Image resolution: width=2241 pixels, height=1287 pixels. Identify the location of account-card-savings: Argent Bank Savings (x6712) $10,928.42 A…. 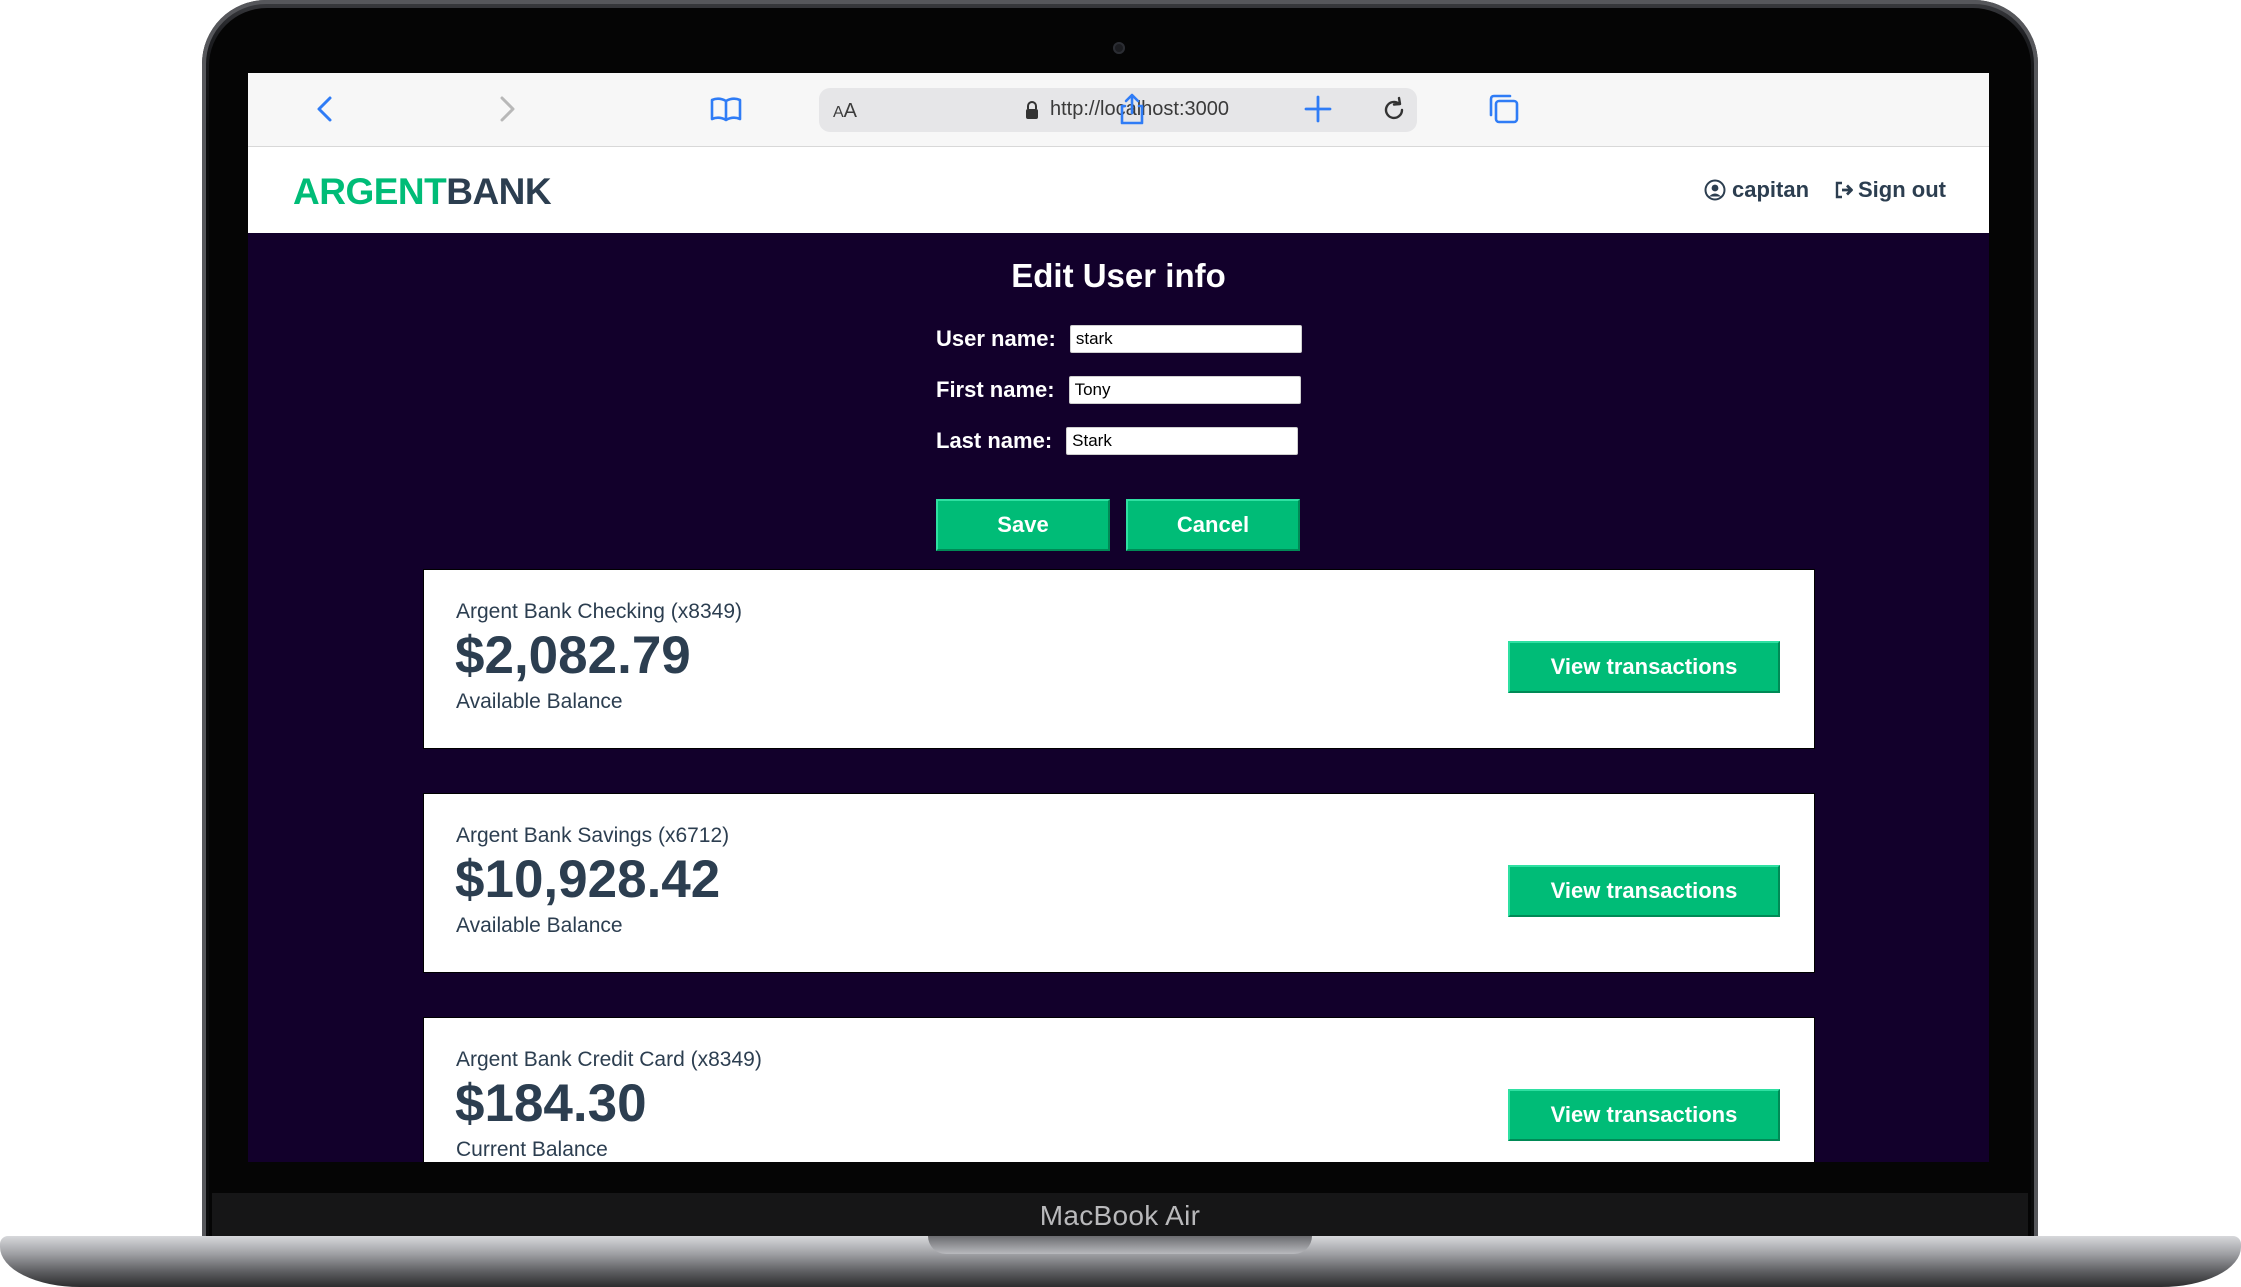
(1119, 883).